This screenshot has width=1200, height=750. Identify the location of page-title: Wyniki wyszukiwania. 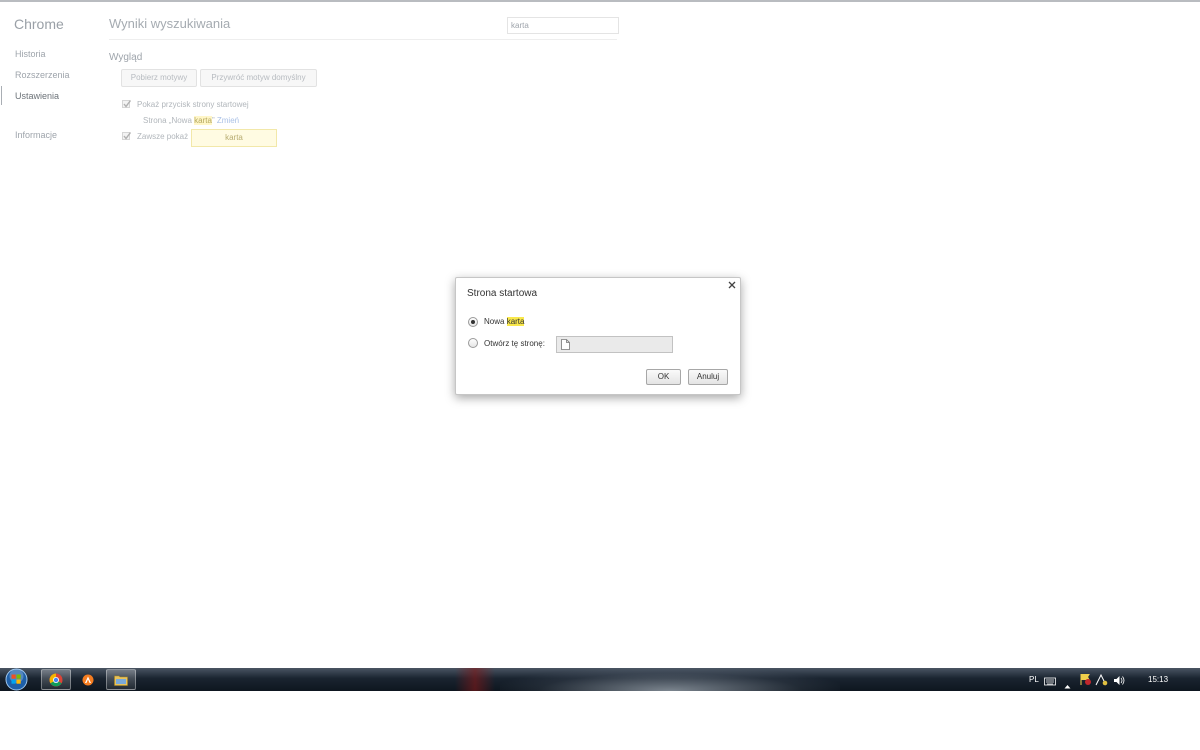
(170, 23).